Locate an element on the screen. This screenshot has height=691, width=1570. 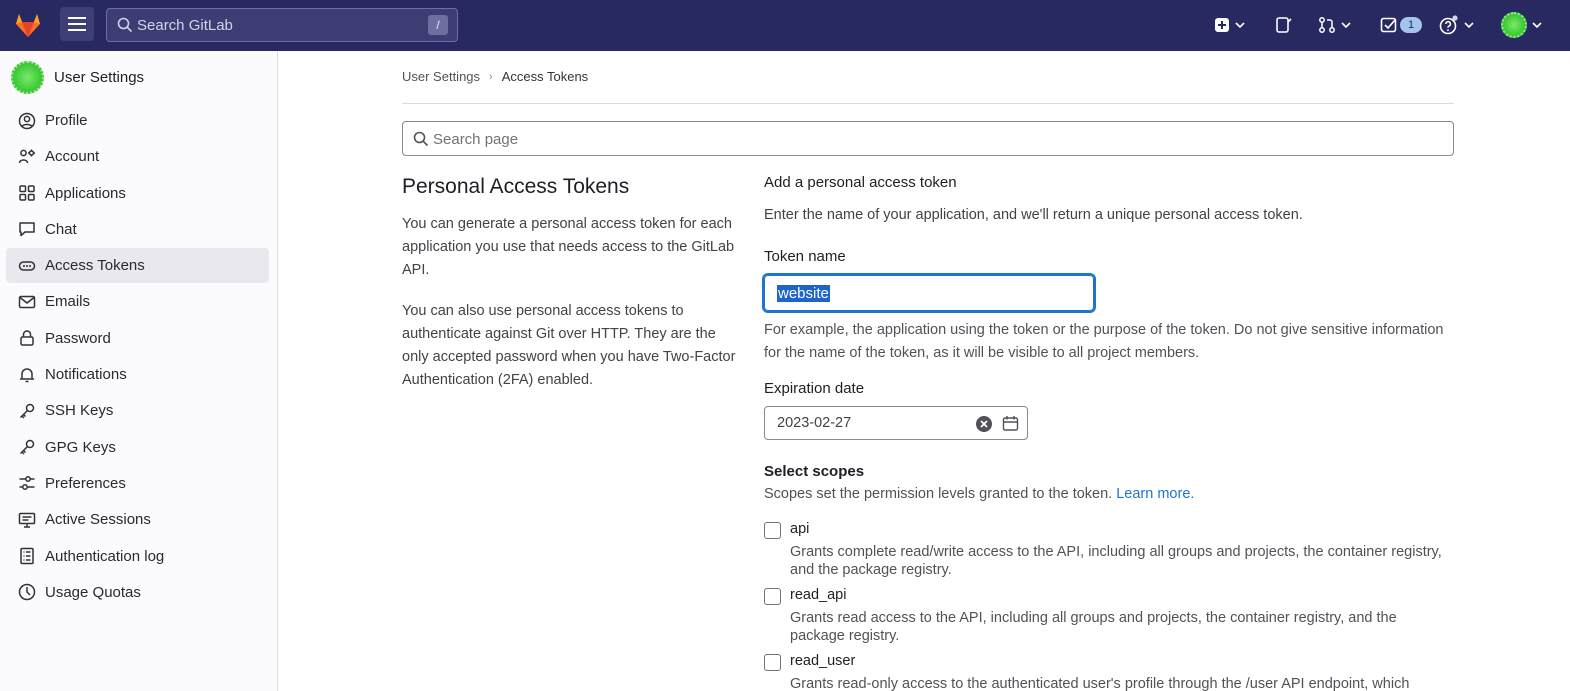
sidebar-item-label: Applications is located at coordinates (85, 193).